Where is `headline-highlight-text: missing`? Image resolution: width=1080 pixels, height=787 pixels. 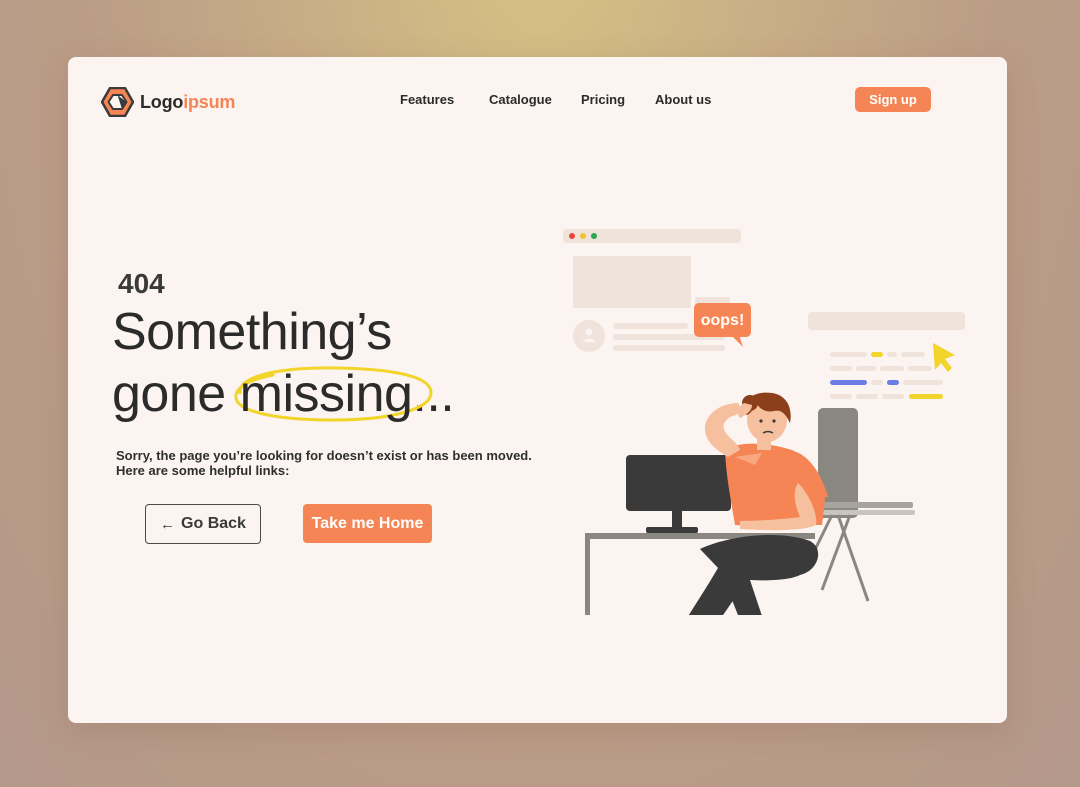 headline-highlight-text: missing is located at coordinates (326, 394).